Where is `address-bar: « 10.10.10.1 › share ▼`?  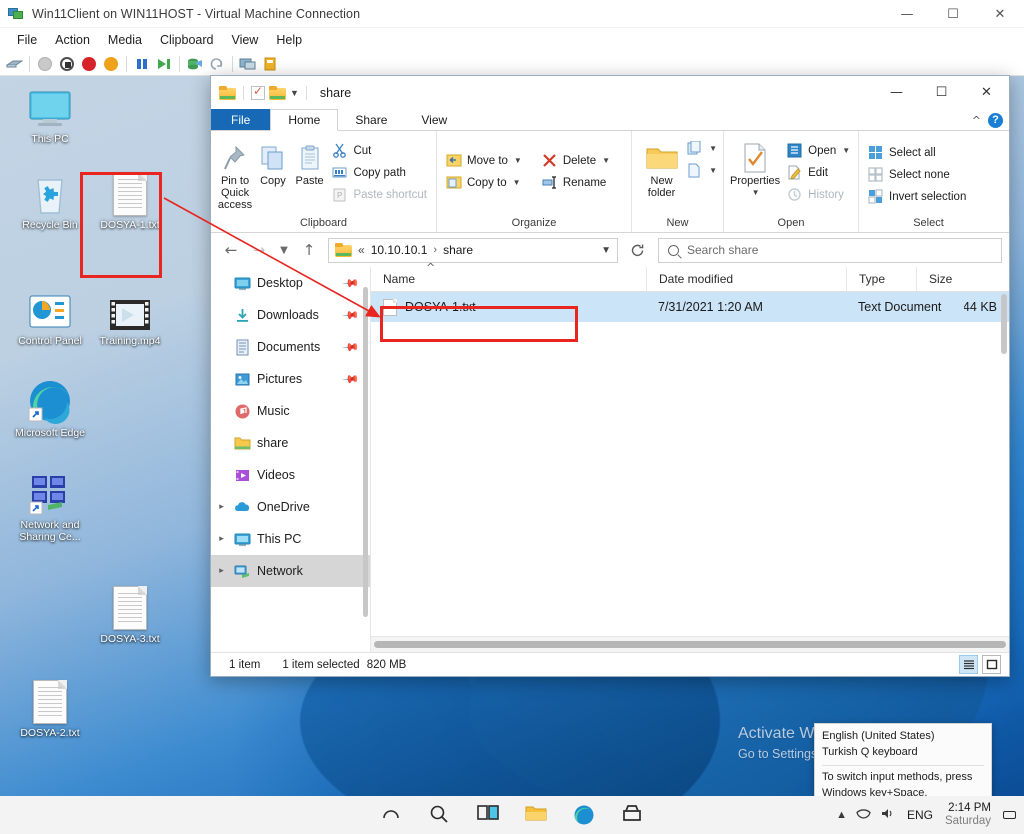 address-bar: « 10.10.10.1 › share ▼ is located at coordinates (473, 250).